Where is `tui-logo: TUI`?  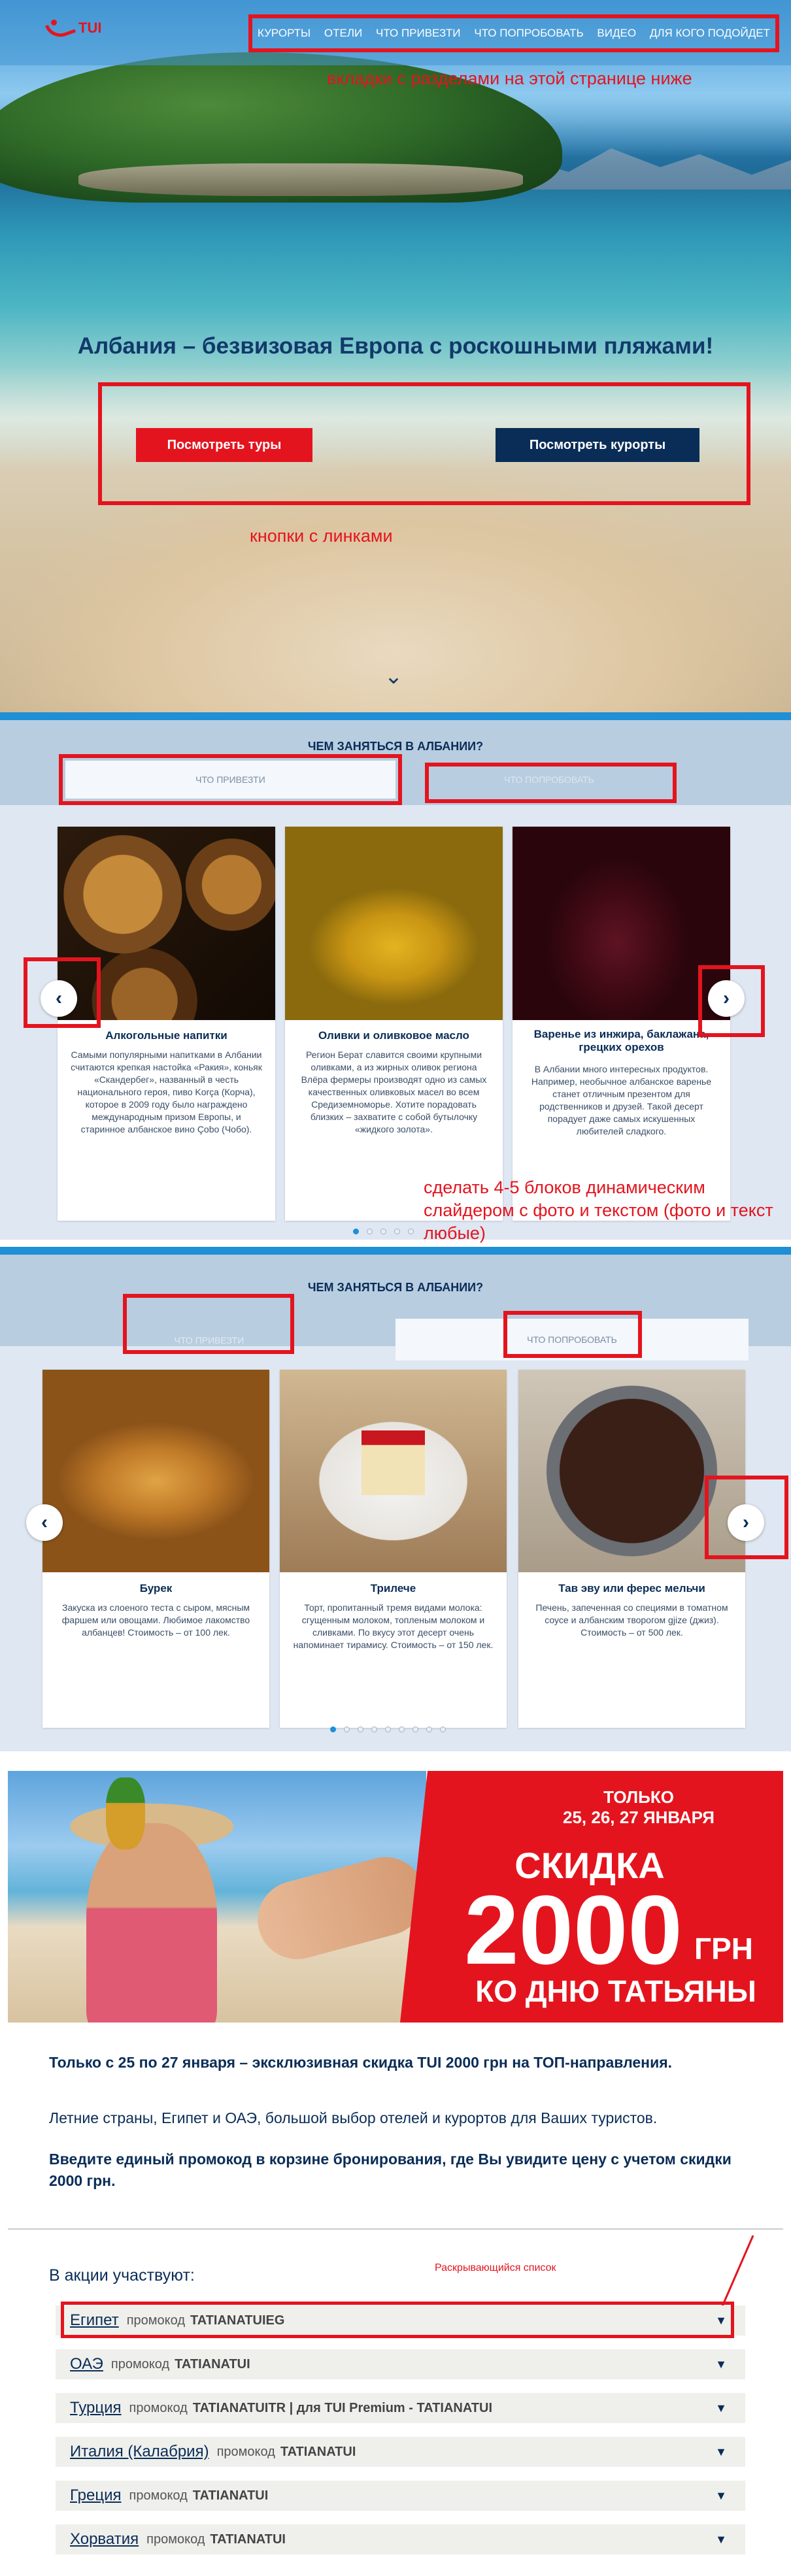 tui-logo: TUI is located at coordinates (74, 28).